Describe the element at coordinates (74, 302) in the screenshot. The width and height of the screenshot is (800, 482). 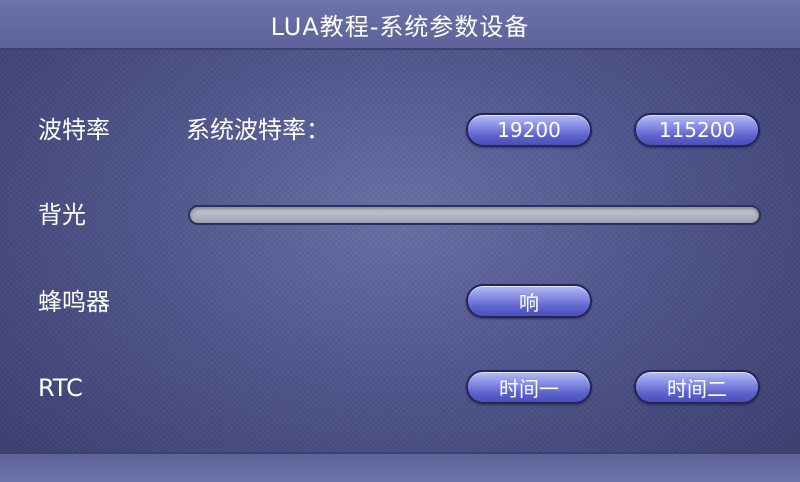
I see `buzzer-label: 蜂鸣器` at that location.